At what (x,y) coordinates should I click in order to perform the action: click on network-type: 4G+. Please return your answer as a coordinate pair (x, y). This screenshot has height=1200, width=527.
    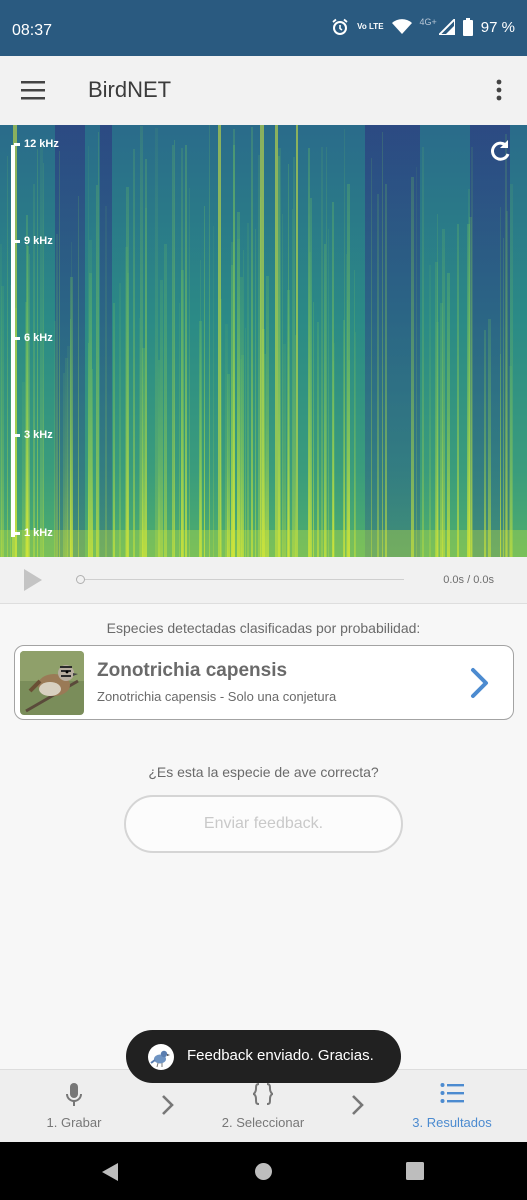
    Looking at the image, I should click on (428, 22).